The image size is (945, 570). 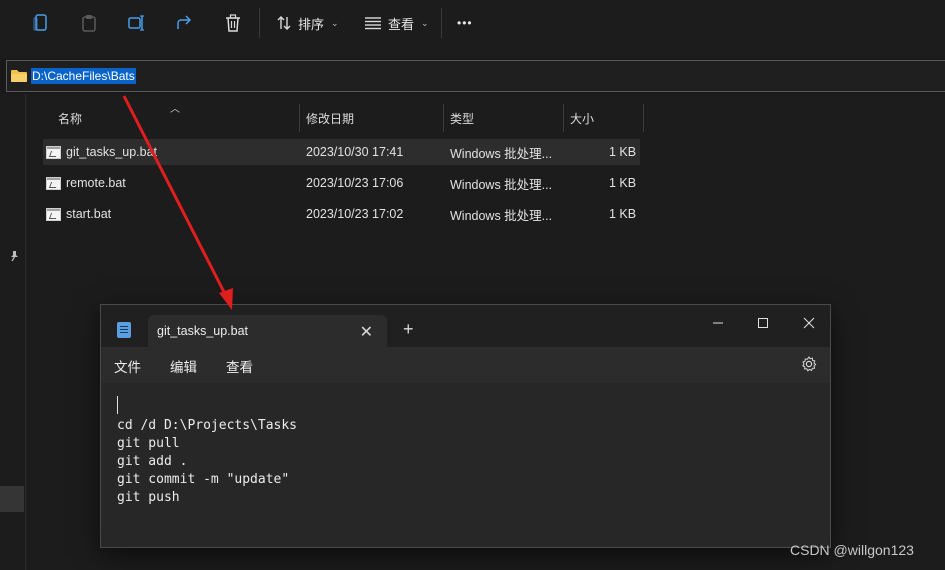 What do you see at coordinates (185, 23) in the screenshot?
I see `share-icon` at bounding box center [185, 23].